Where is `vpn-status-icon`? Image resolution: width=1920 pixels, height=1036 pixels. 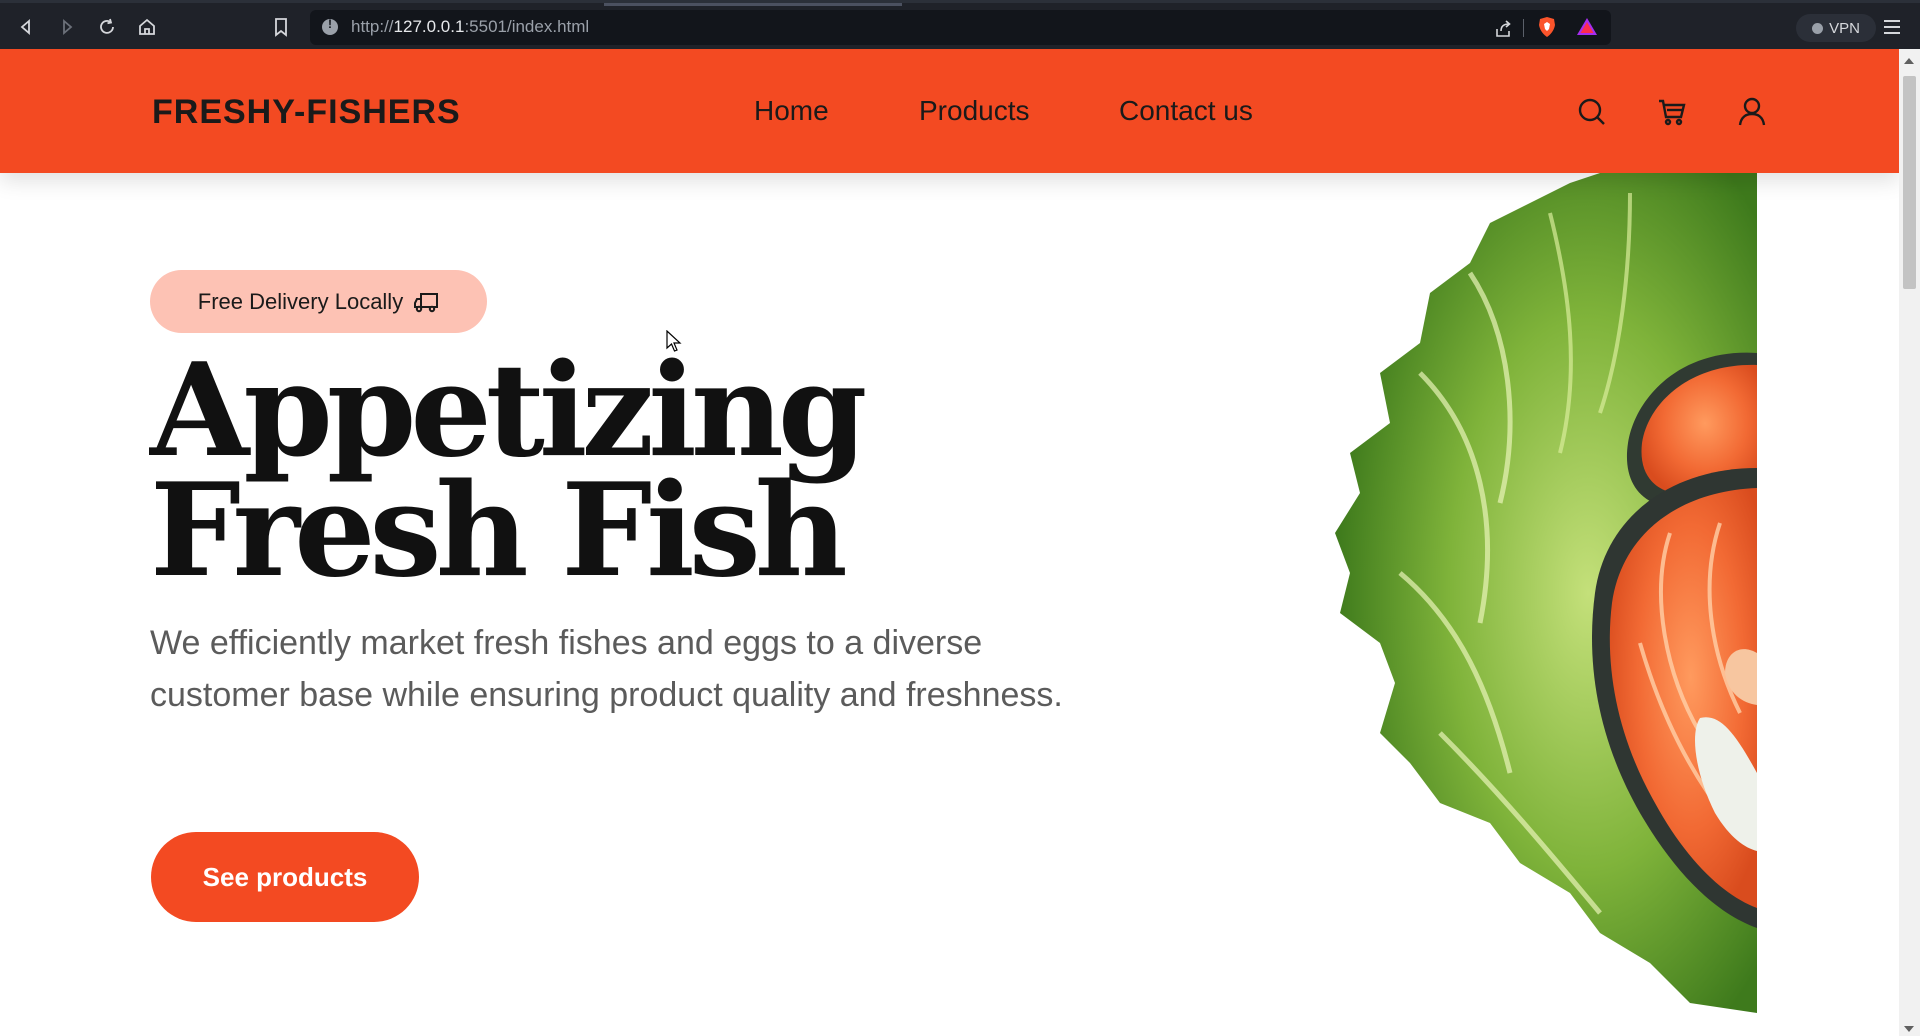 vpn-status-icon is located at coordinates (1818, 28).